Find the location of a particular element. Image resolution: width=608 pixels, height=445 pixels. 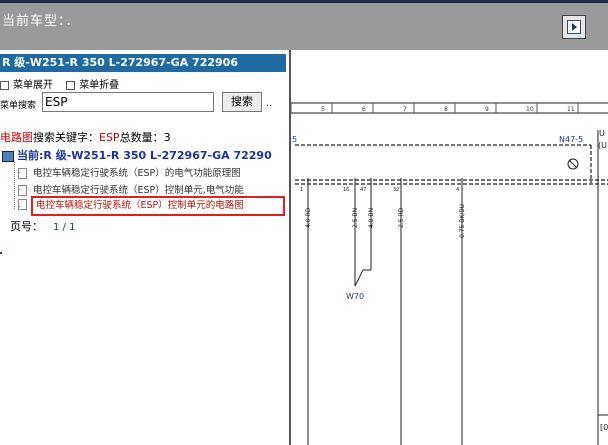

result-keyword-label: 搜索关键字： is located at coordinates (66, 137).